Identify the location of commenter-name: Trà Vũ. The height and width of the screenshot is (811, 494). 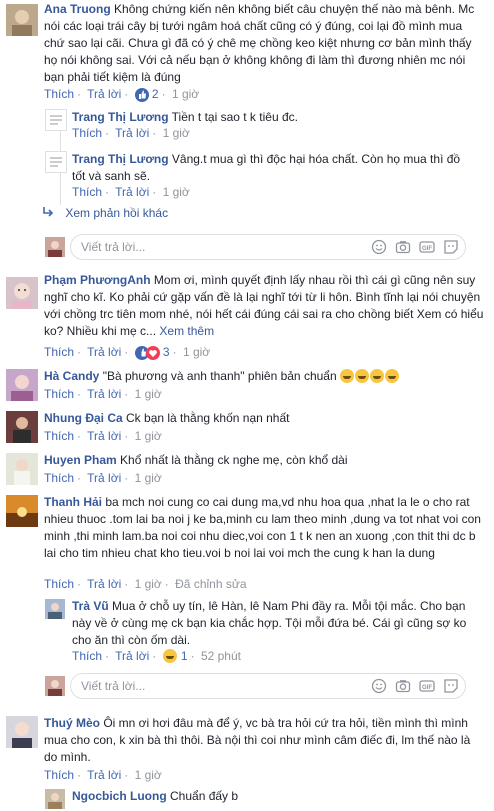
(90, 606).